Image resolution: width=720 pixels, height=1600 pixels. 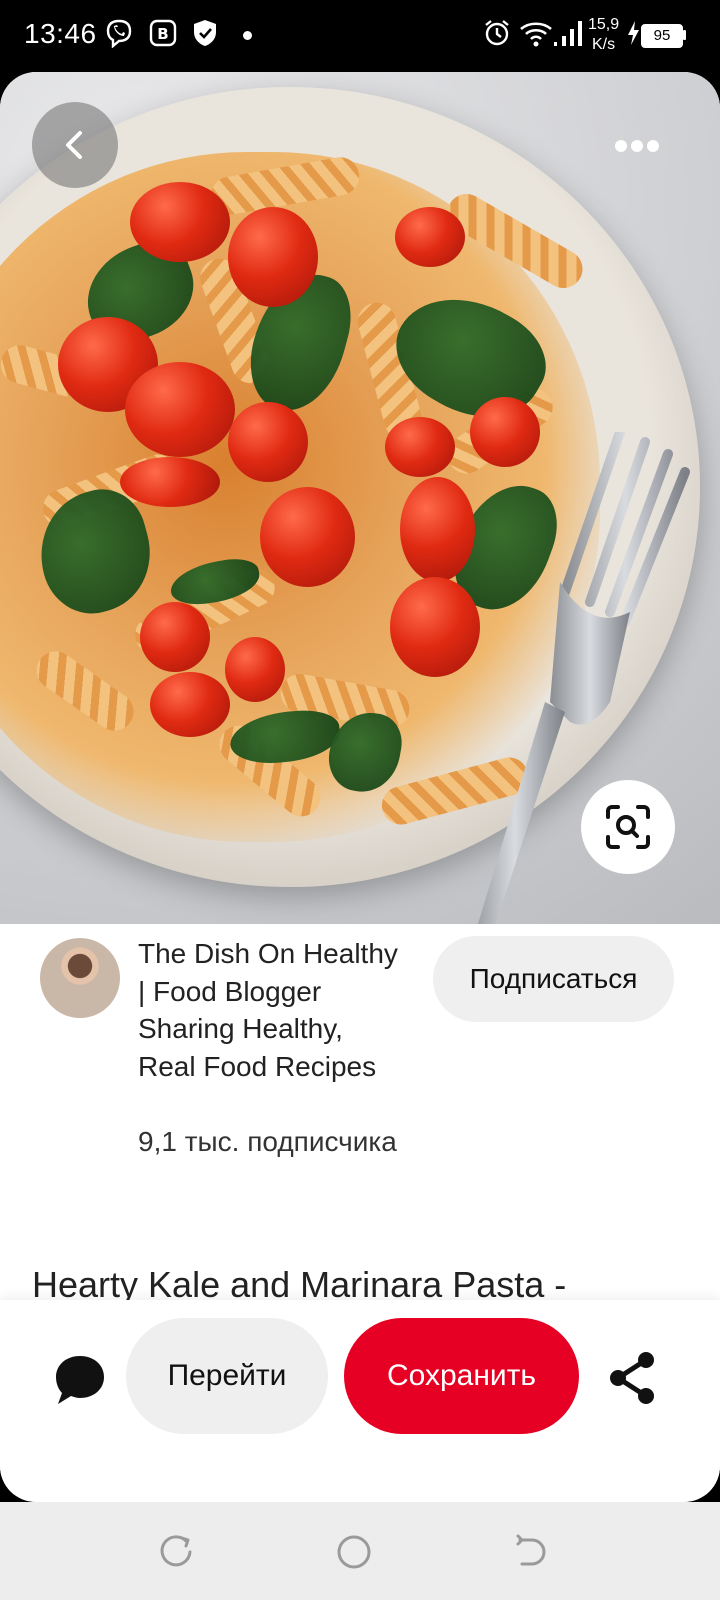 What do you see at coordinates (633, 33) in the screenshot?
I see `charging-icon` at bounding box center [633, 33].